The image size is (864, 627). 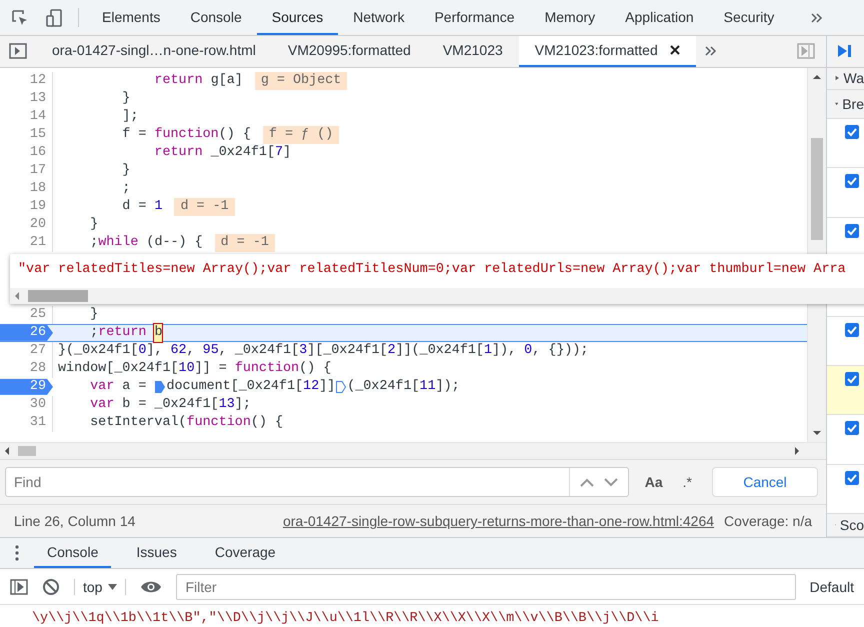 I want to click on cancel-button: Cancel, so click(x=765, y=482).